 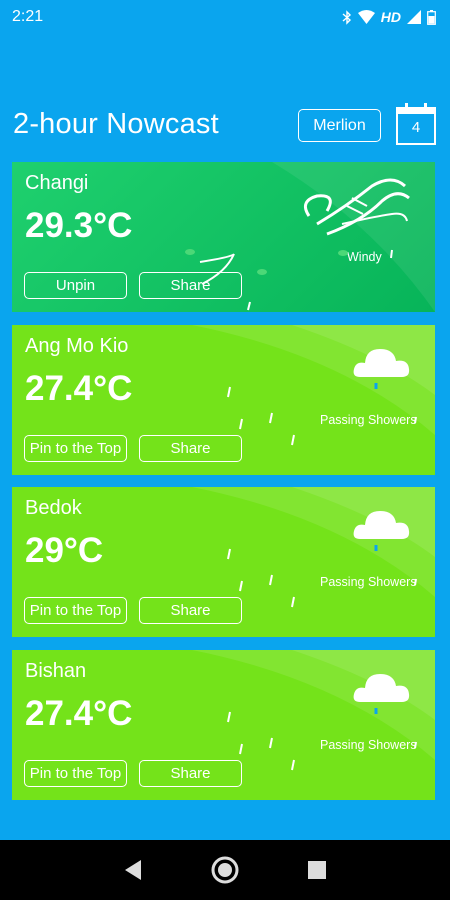 What do you see at coordinates (339, 125) in the screenshot?
I see `merlion-mode-button: Merlion` at bounding box center [339, 125].